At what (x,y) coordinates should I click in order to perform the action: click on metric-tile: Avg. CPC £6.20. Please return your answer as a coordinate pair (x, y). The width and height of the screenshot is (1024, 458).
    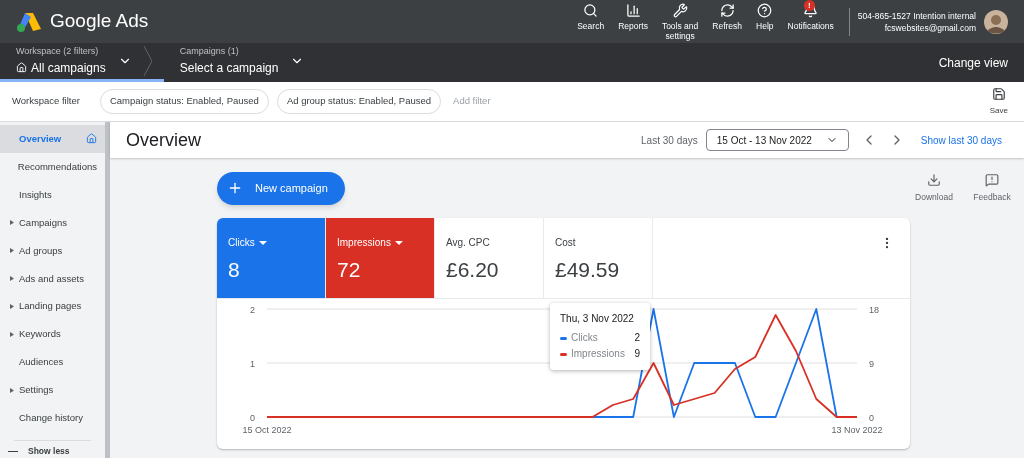
    Looking at the image, I should click on (489, 258).